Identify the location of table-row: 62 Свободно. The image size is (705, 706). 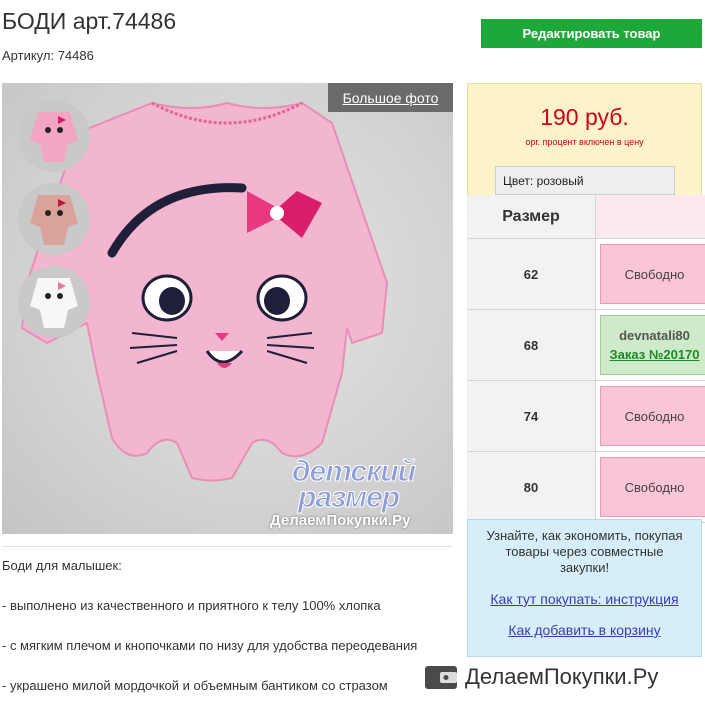
(586, 274).